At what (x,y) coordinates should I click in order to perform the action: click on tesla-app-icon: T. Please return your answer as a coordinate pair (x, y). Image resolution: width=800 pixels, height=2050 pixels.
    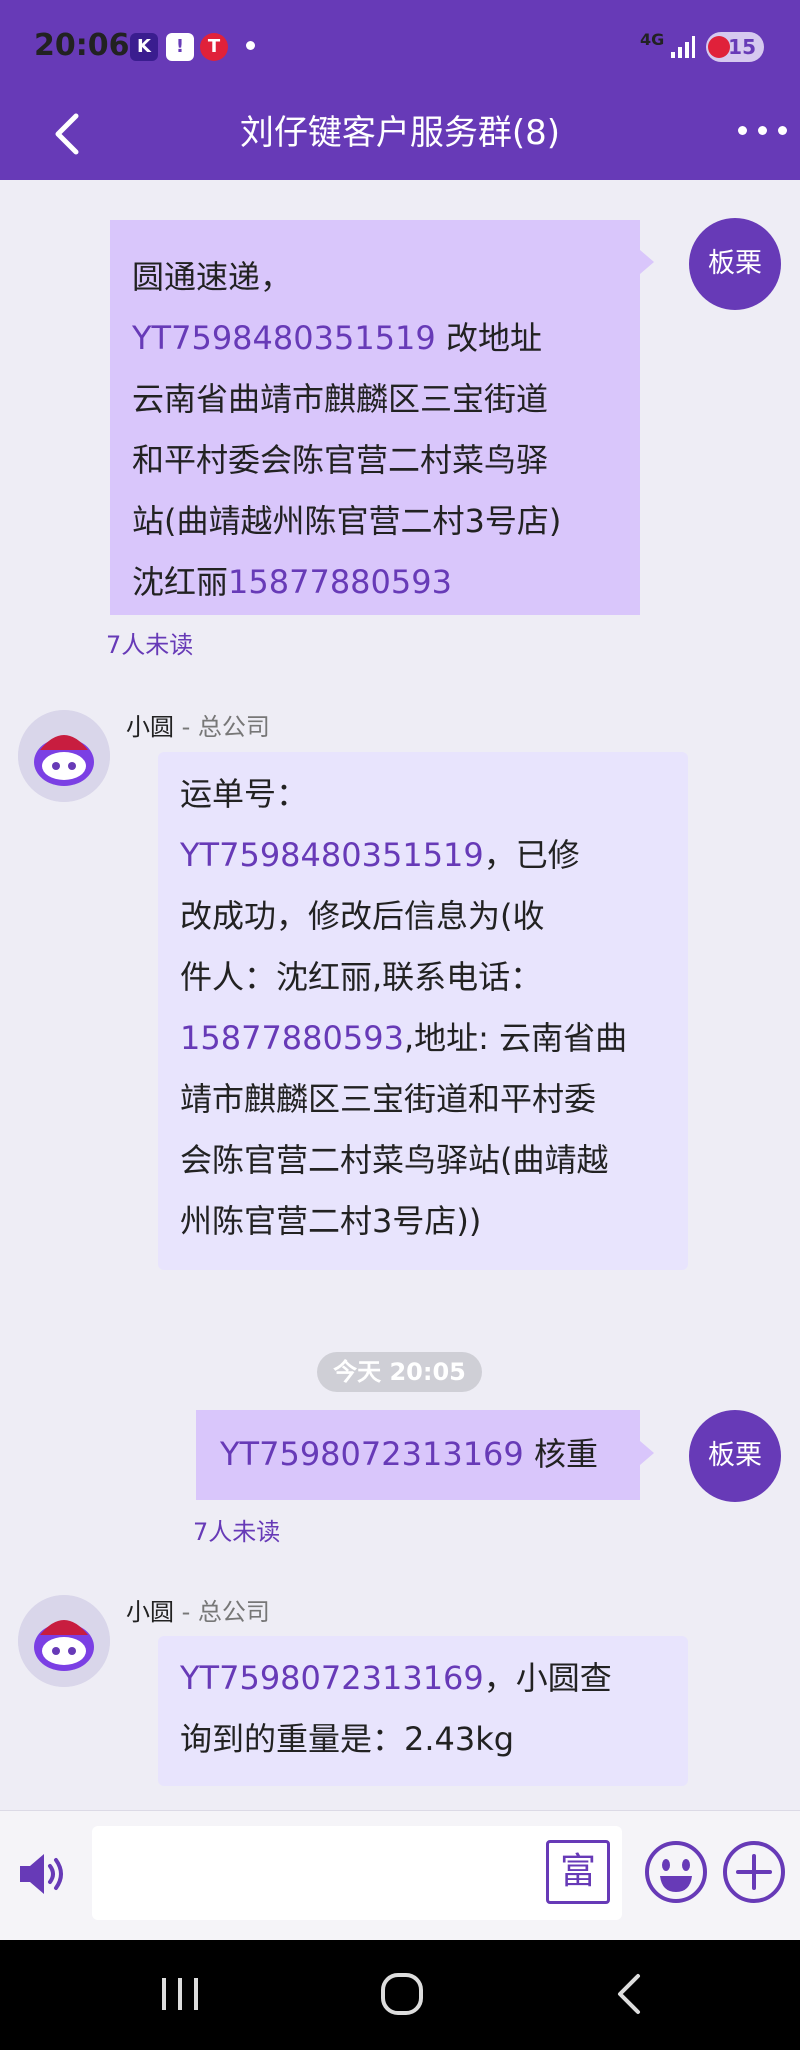
    Looking at the image, I should click on (214, 47).